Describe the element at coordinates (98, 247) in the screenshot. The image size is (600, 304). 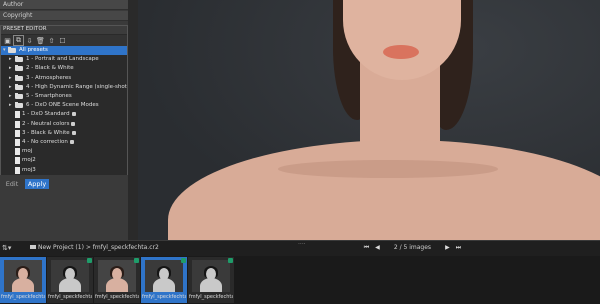
I see `project-path: New Project (1) > fmfyl_speckfechta.cr2` at that location.